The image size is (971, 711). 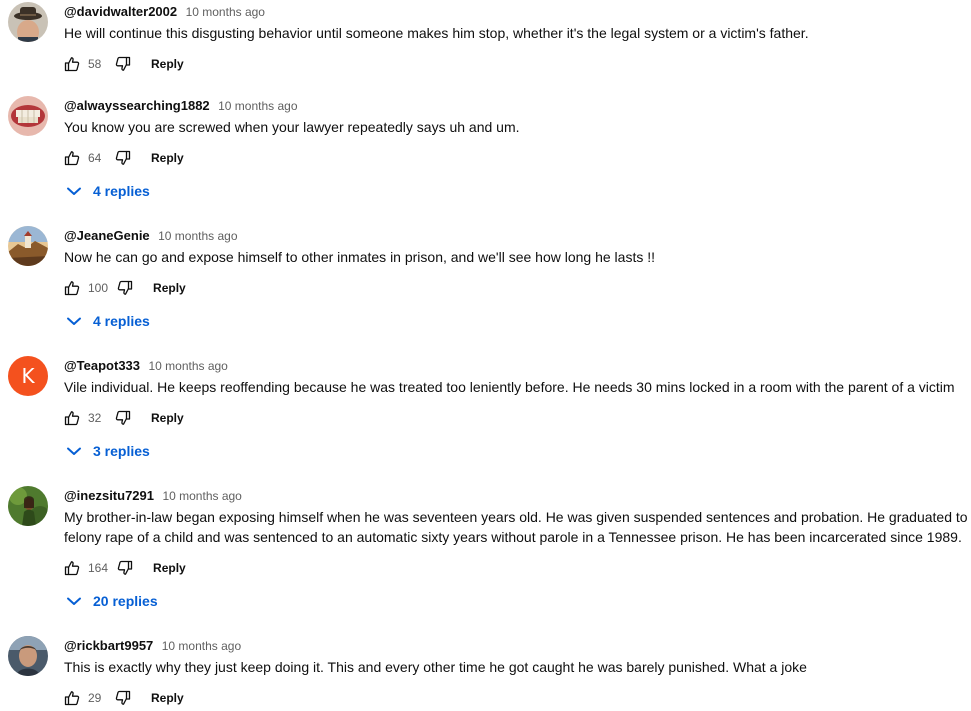 I want to click on comment-header: @JeaneGenie 10 months ago, so click(x=151, y=236).